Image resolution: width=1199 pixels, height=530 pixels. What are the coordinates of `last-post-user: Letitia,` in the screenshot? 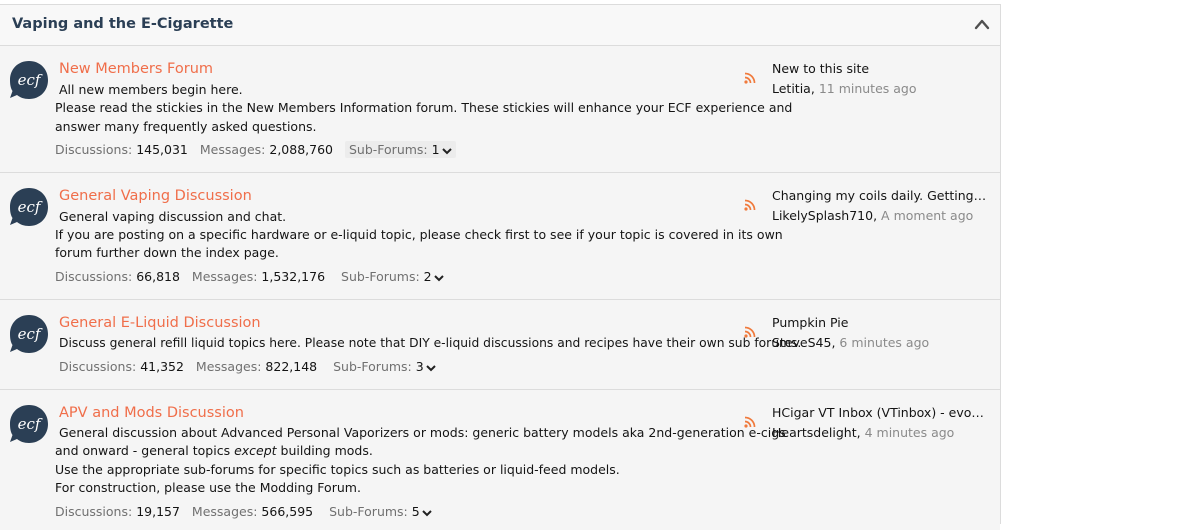 It's located at (793, 88).